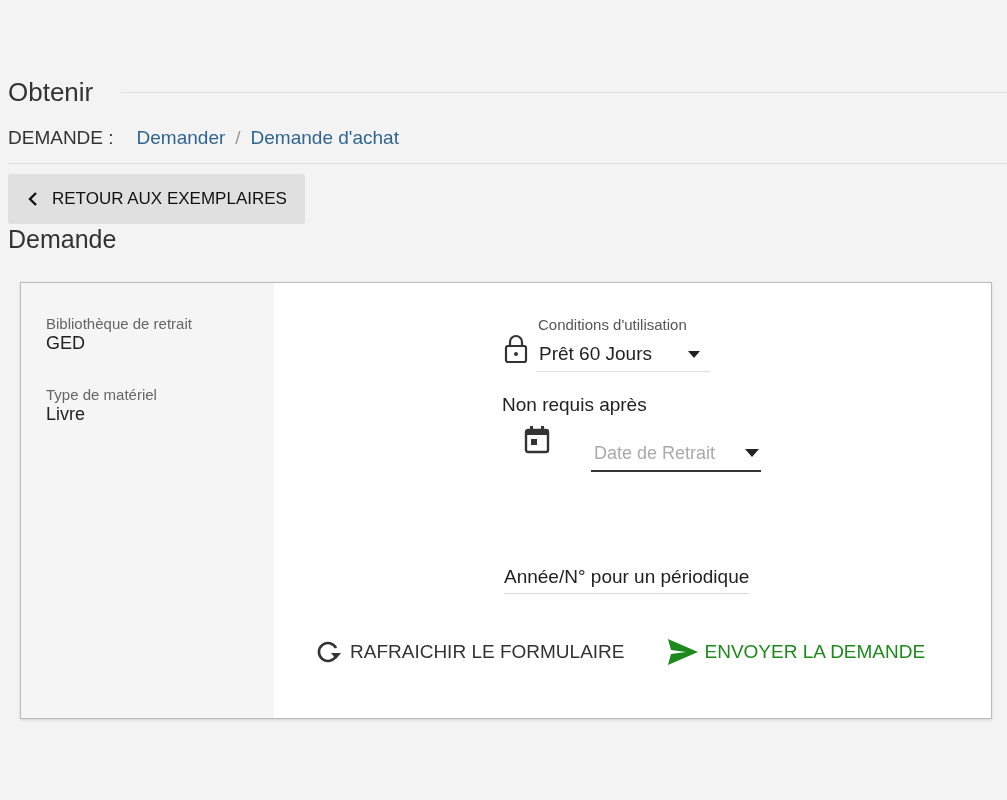 This screenshot has height=800, width=1007. I want to click on refresh-icon, so click(329, 652).